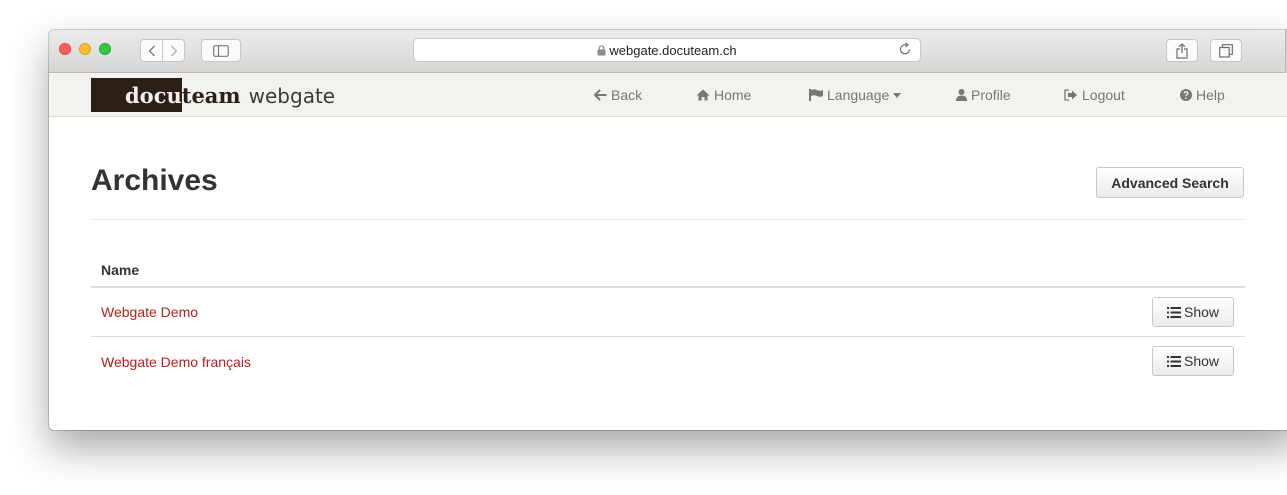 This screenshot has width=1287, height=495. I want to click on back-chevron-icon, so click(151, 50).